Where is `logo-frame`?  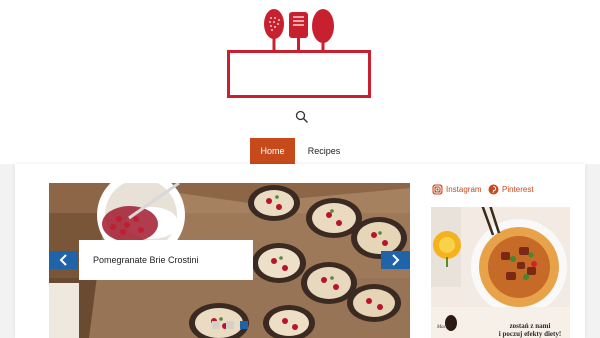 logo-frame is located at coordinates (299, 74).